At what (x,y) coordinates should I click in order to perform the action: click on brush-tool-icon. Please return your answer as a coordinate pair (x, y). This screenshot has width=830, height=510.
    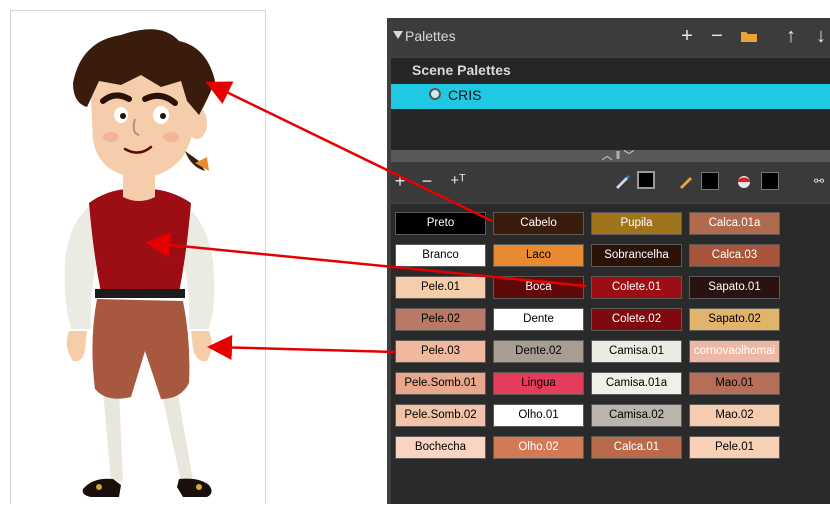
    Looking at the image, I should click on (622, 181).